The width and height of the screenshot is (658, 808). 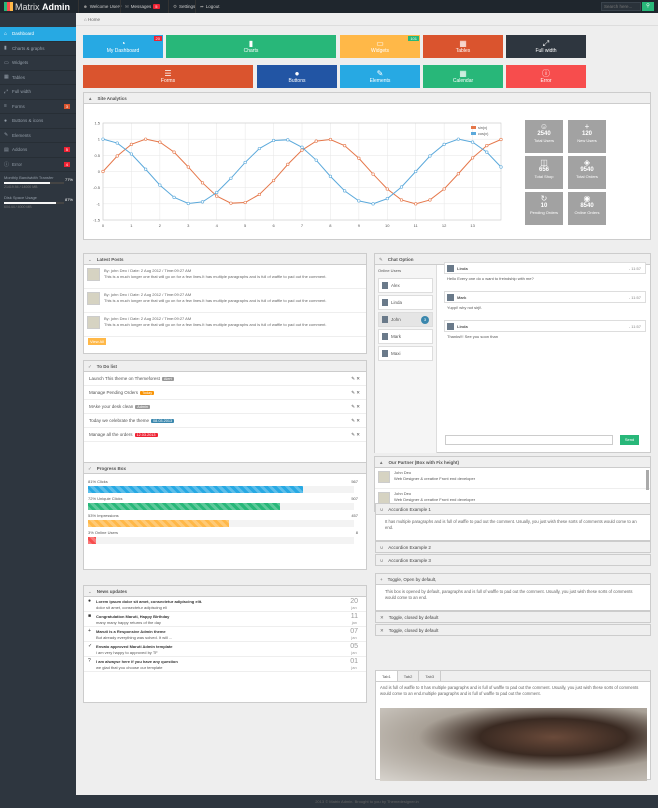 I want to click on chat-user-john: John 3, so click(x=405, y=319).